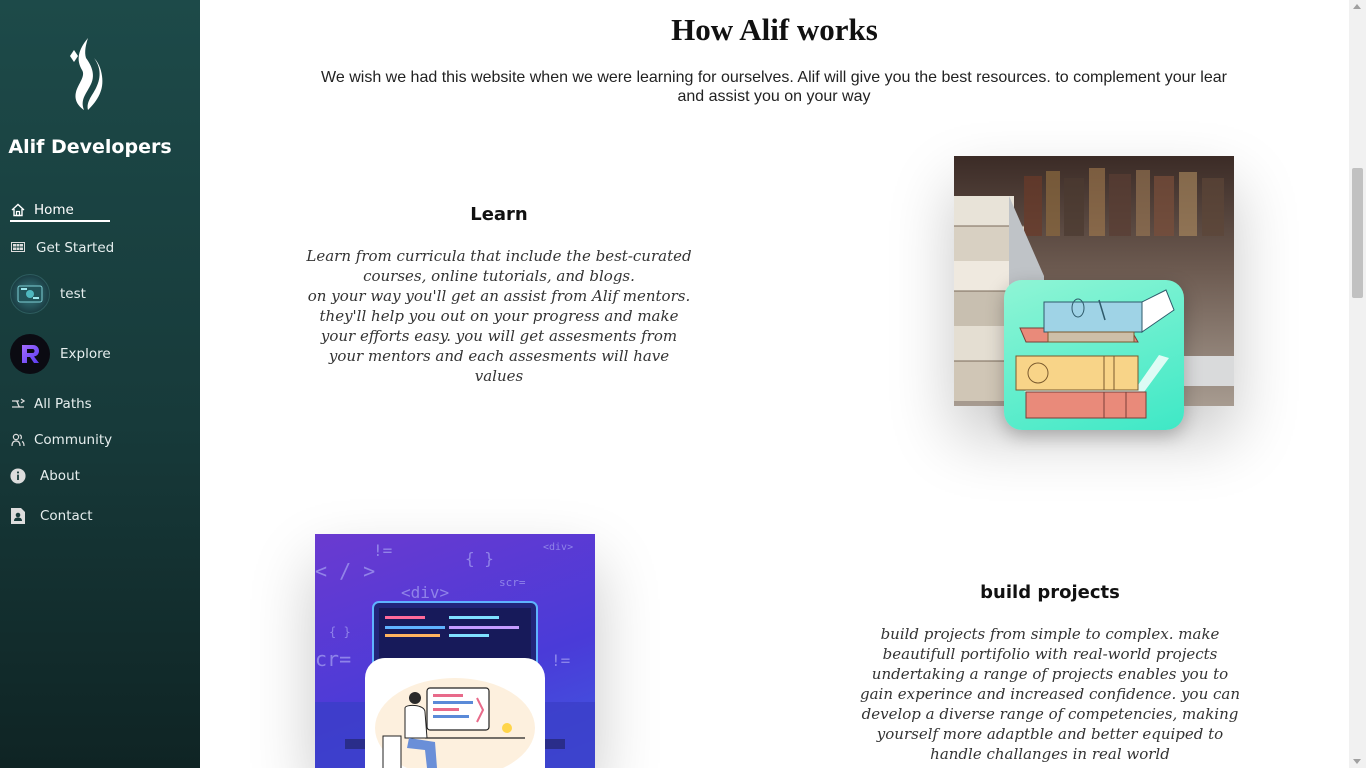 This screenshot has width=1366, height=768. What do you see at coordinates (85, 75) in the screenshot?
I see `alif-logo-icon` at bounding box center [85, 75].